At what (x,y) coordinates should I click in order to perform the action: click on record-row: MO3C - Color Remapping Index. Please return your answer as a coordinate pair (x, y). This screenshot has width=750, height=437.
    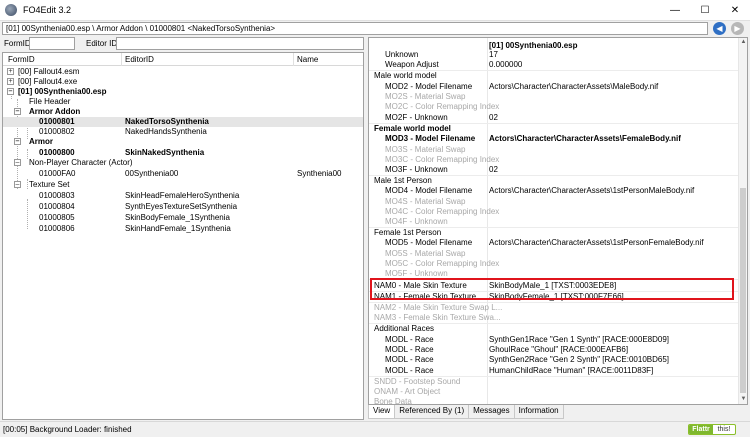
    Looking at the image, I should click on (554, 160).